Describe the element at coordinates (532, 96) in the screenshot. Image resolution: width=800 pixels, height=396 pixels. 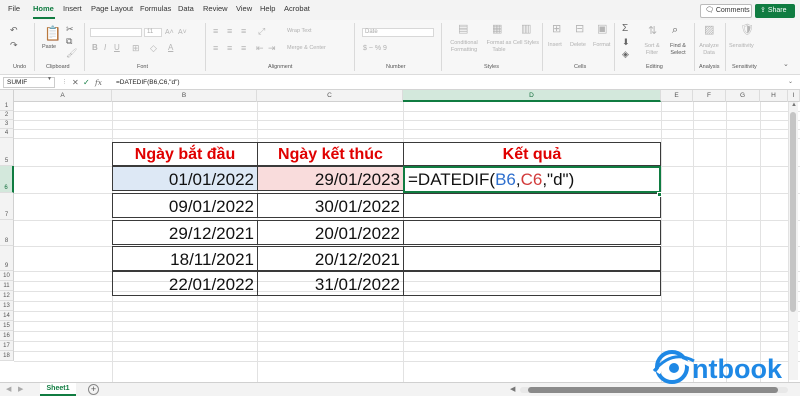
I see `column-header-d: D` at that location.